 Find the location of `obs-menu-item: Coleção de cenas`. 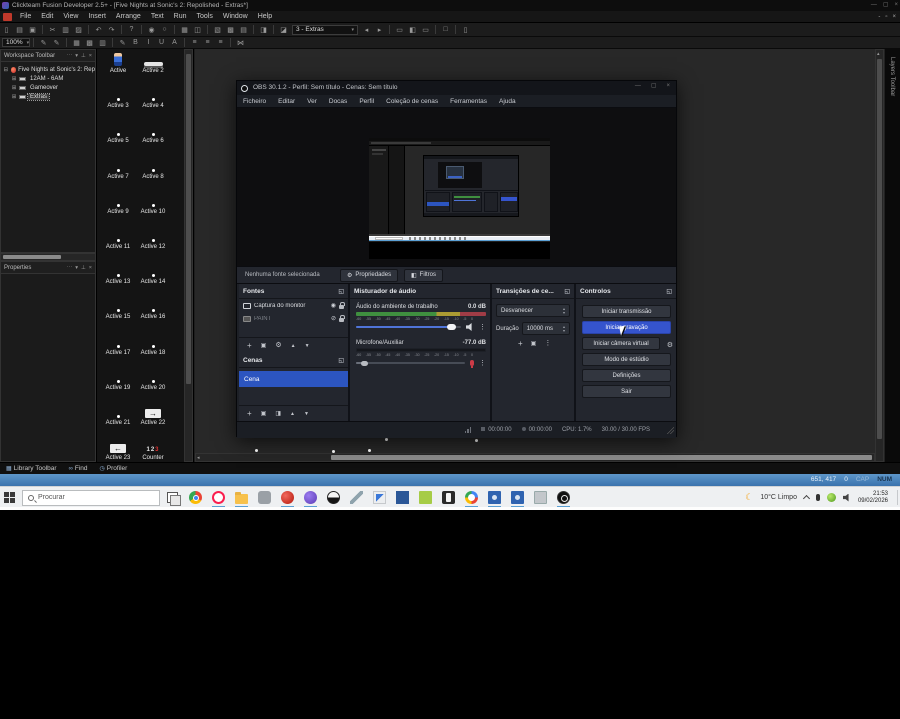

obs-menu-item: Coleção de cenas is located at coordinates (412, 101).